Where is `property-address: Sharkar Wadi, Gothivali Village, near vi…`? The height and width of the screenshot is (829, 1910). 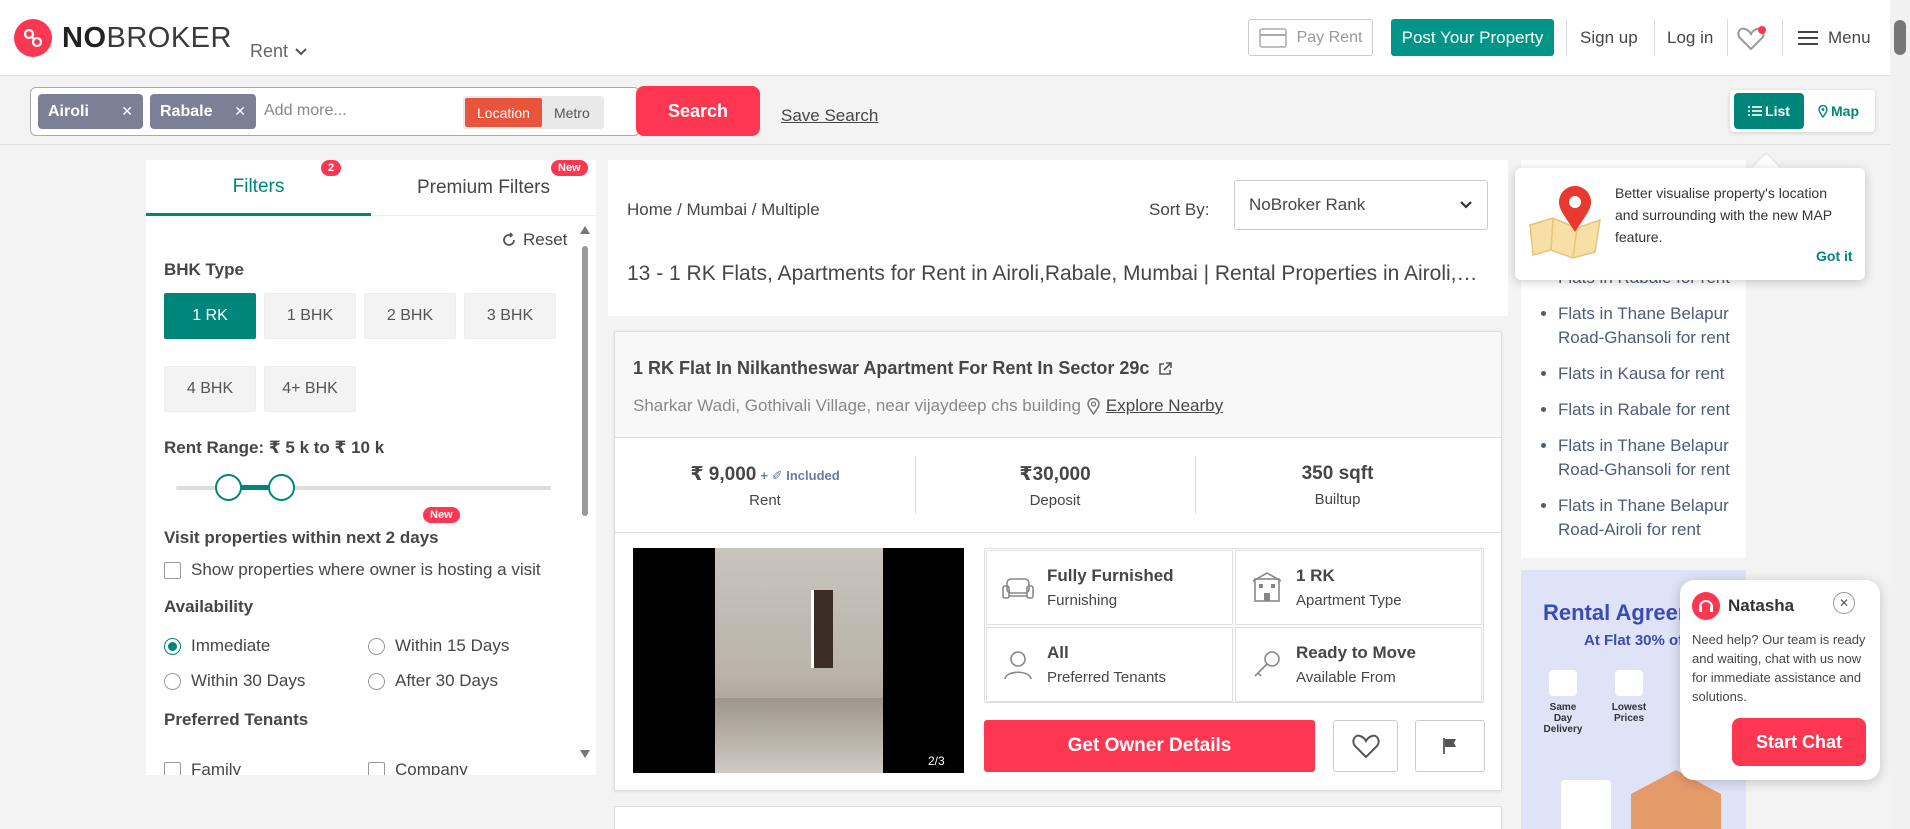 property-address: Sharkar Wadi, Gothivali Village, near vi… is located at coordinates (928, 406).